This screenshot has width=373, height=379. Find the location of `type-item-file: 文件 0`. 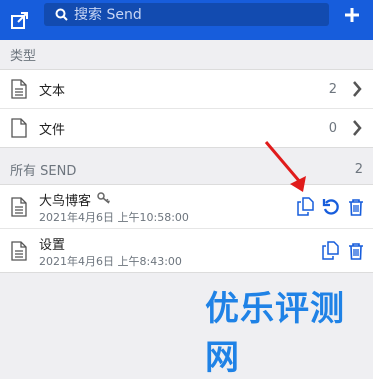

type-item-file: 文件 0 is located at coordinates (186, 128).